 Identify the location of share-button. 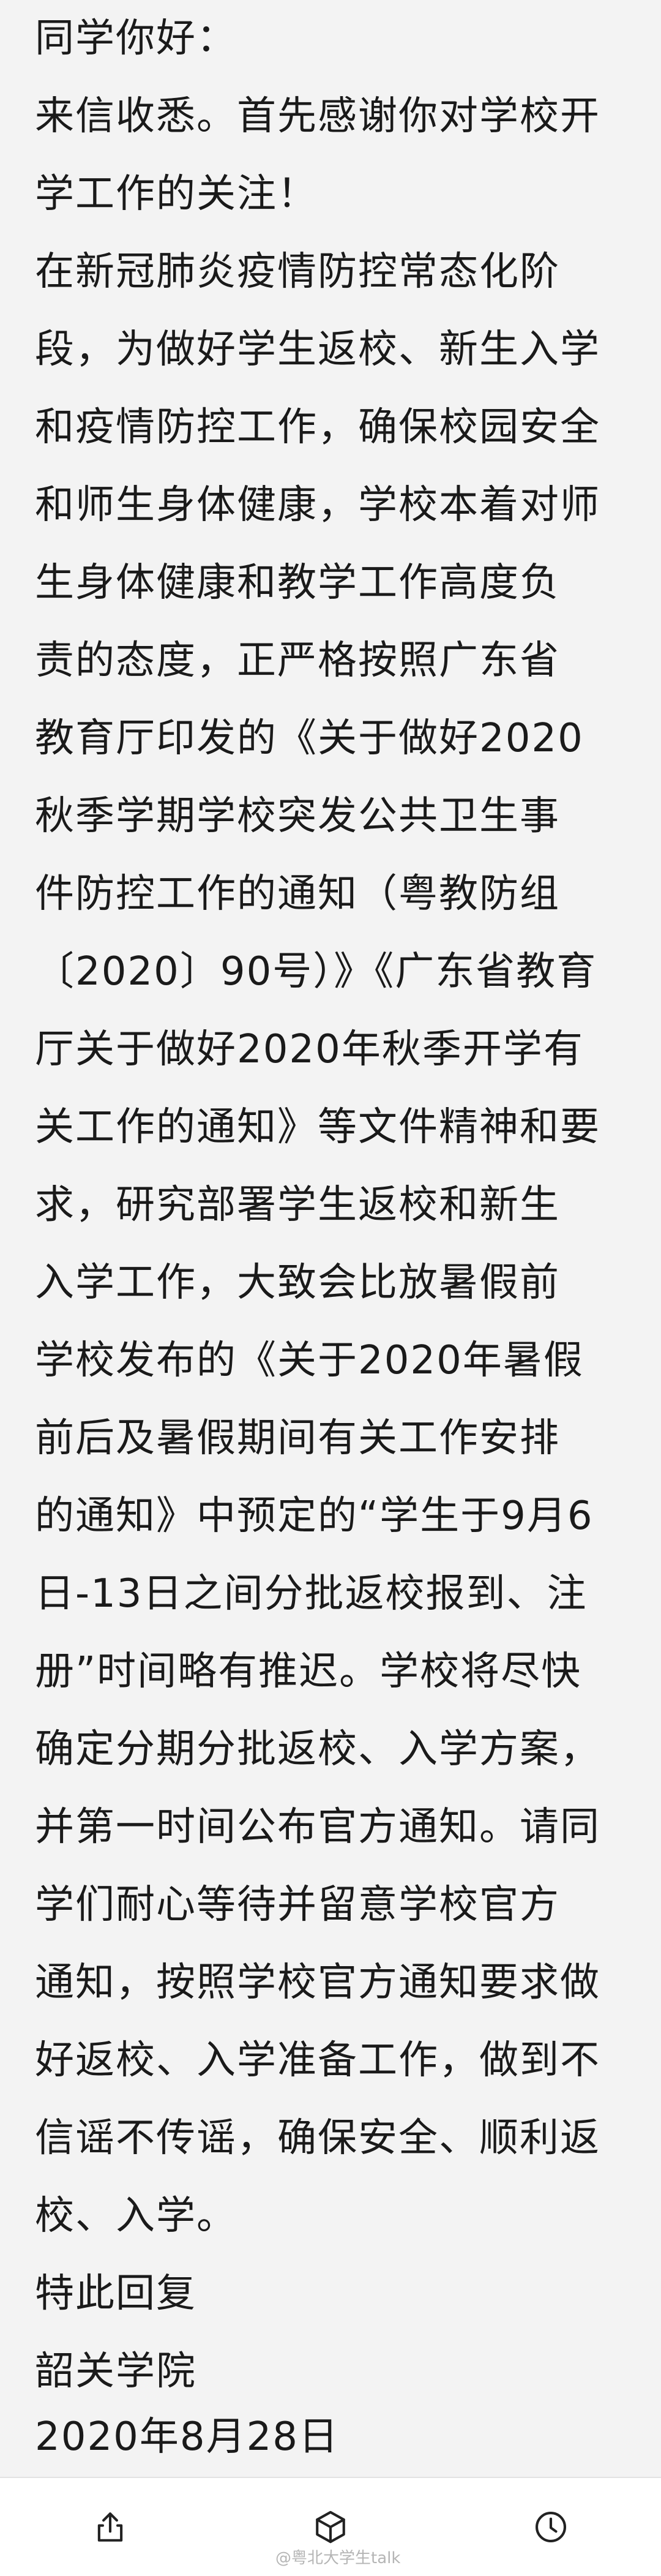
(110, 2527).